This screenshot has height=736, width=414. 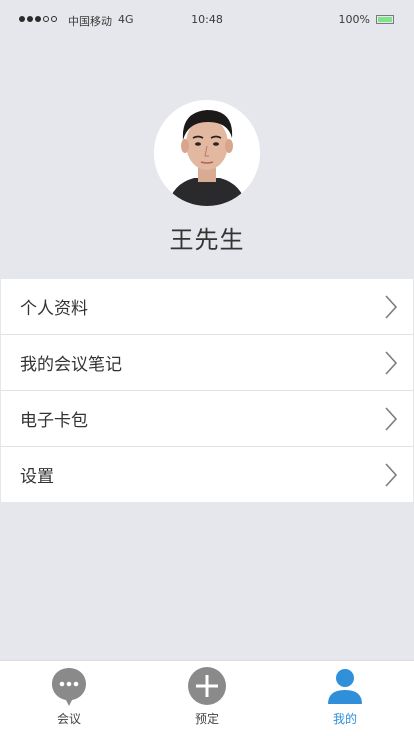 I want to click on menu-item-profile: 个人资料, so click(x=207, y=307).